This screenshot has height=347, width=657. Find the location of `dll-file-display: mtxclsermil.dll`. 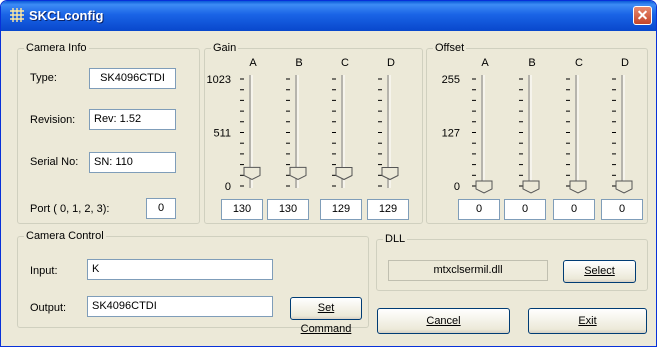

dll-file-display: mtxclsermil.dll is located at coordinates (468, 270).